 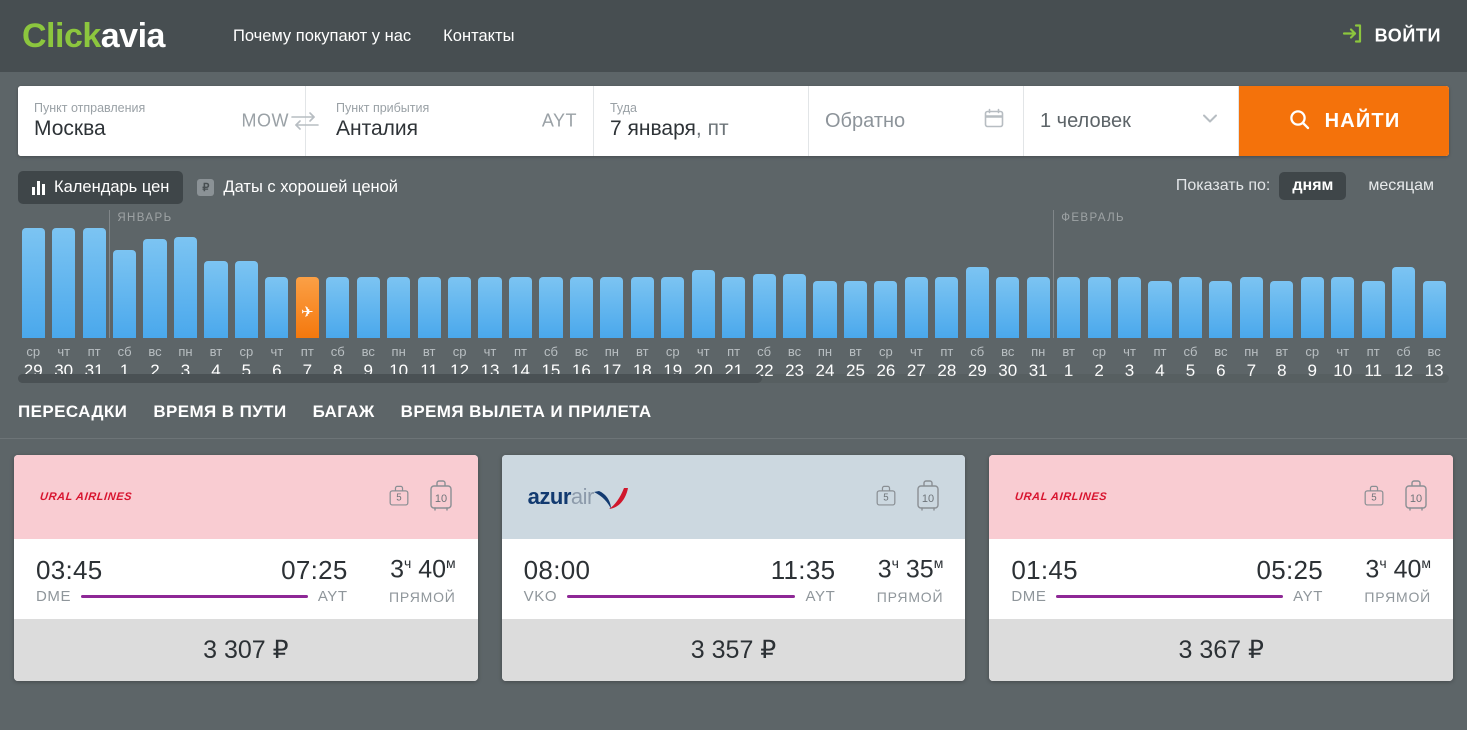 I want to click on flight-price: 3 367 ₽, so click(x=1221, y=650).